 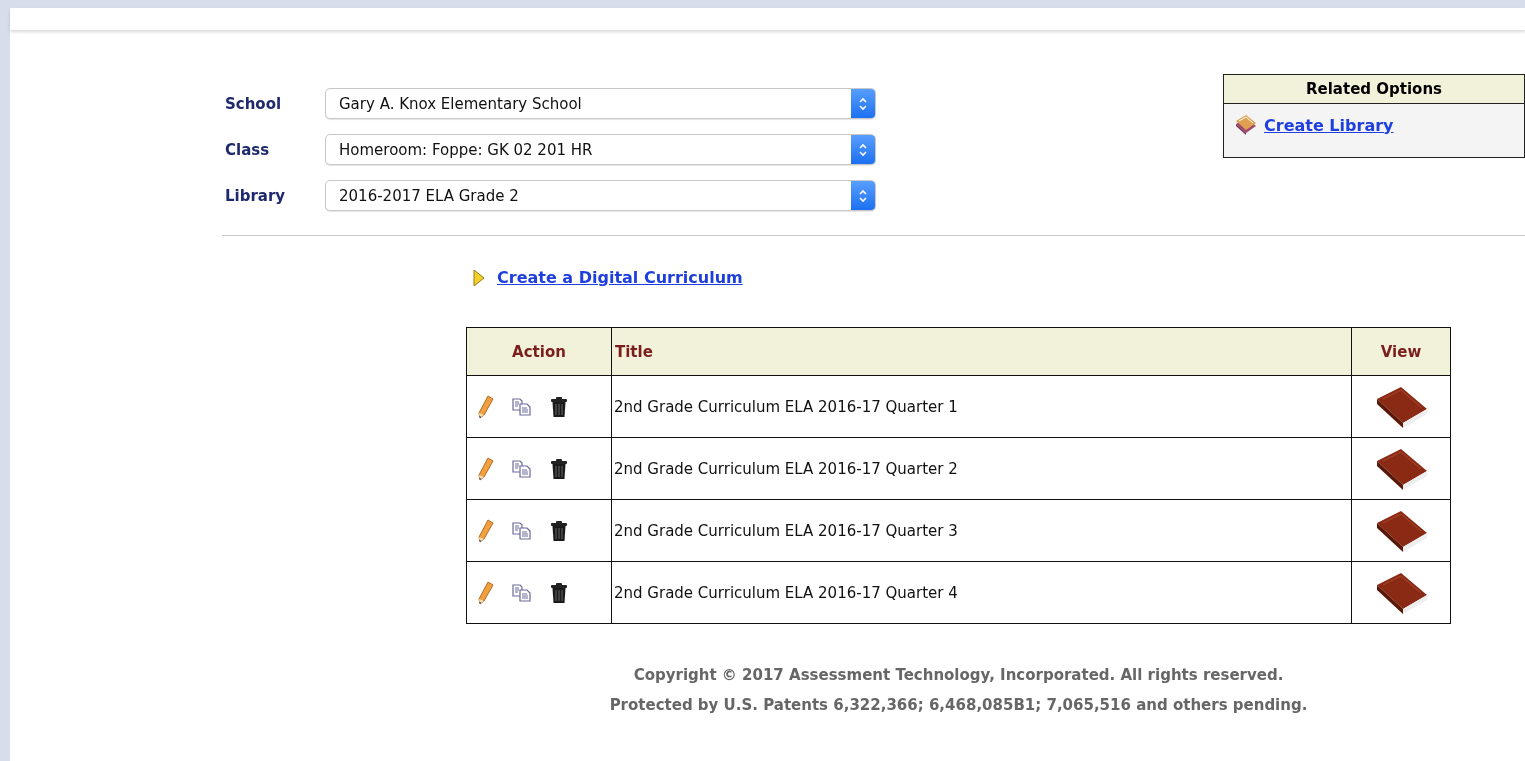 I want to click on column-header: Action, so click(x=539, y=351).